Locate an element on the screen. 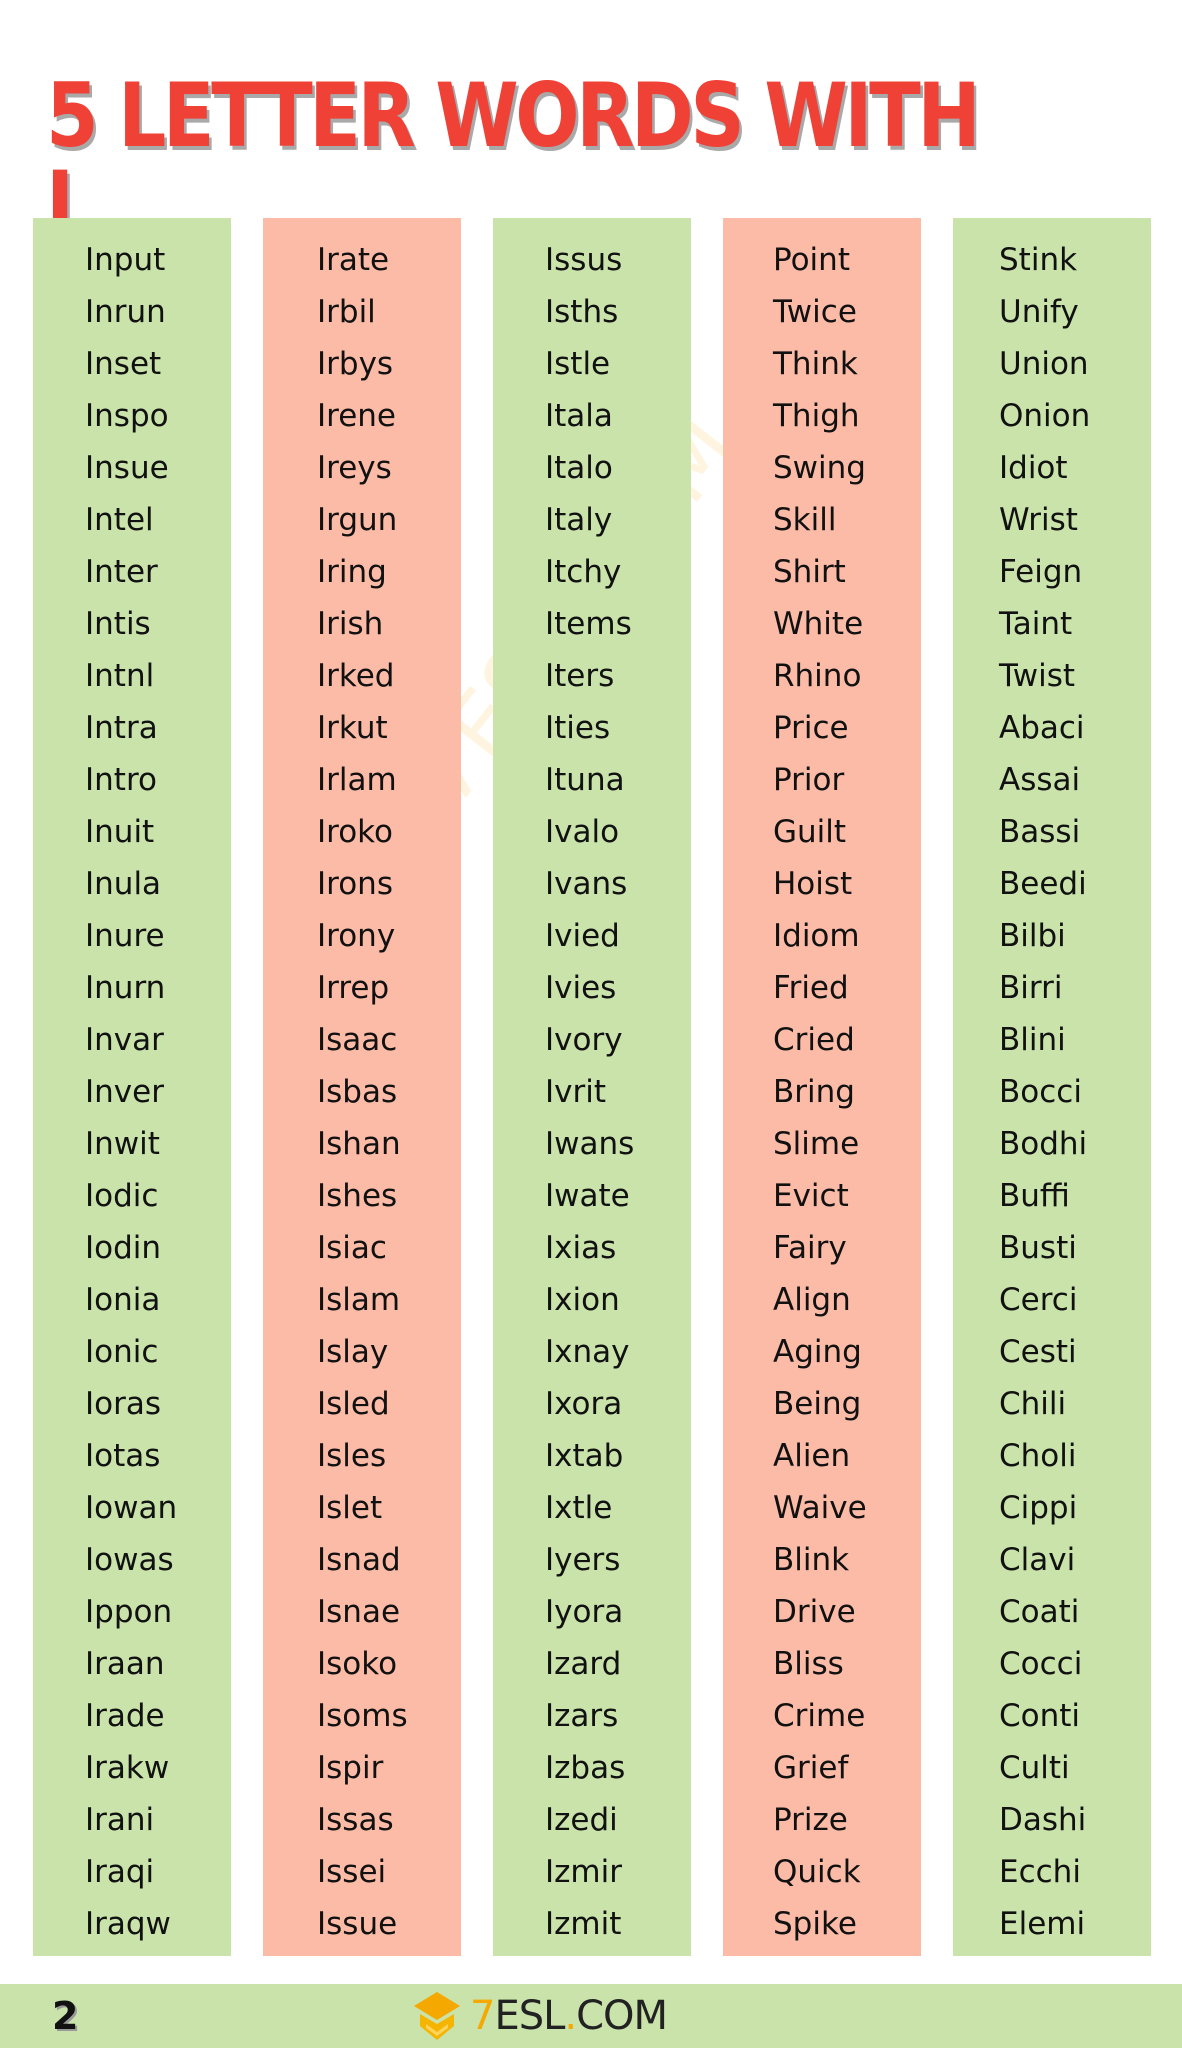  word-item: Blini is located at coordinates (1032, 1040).